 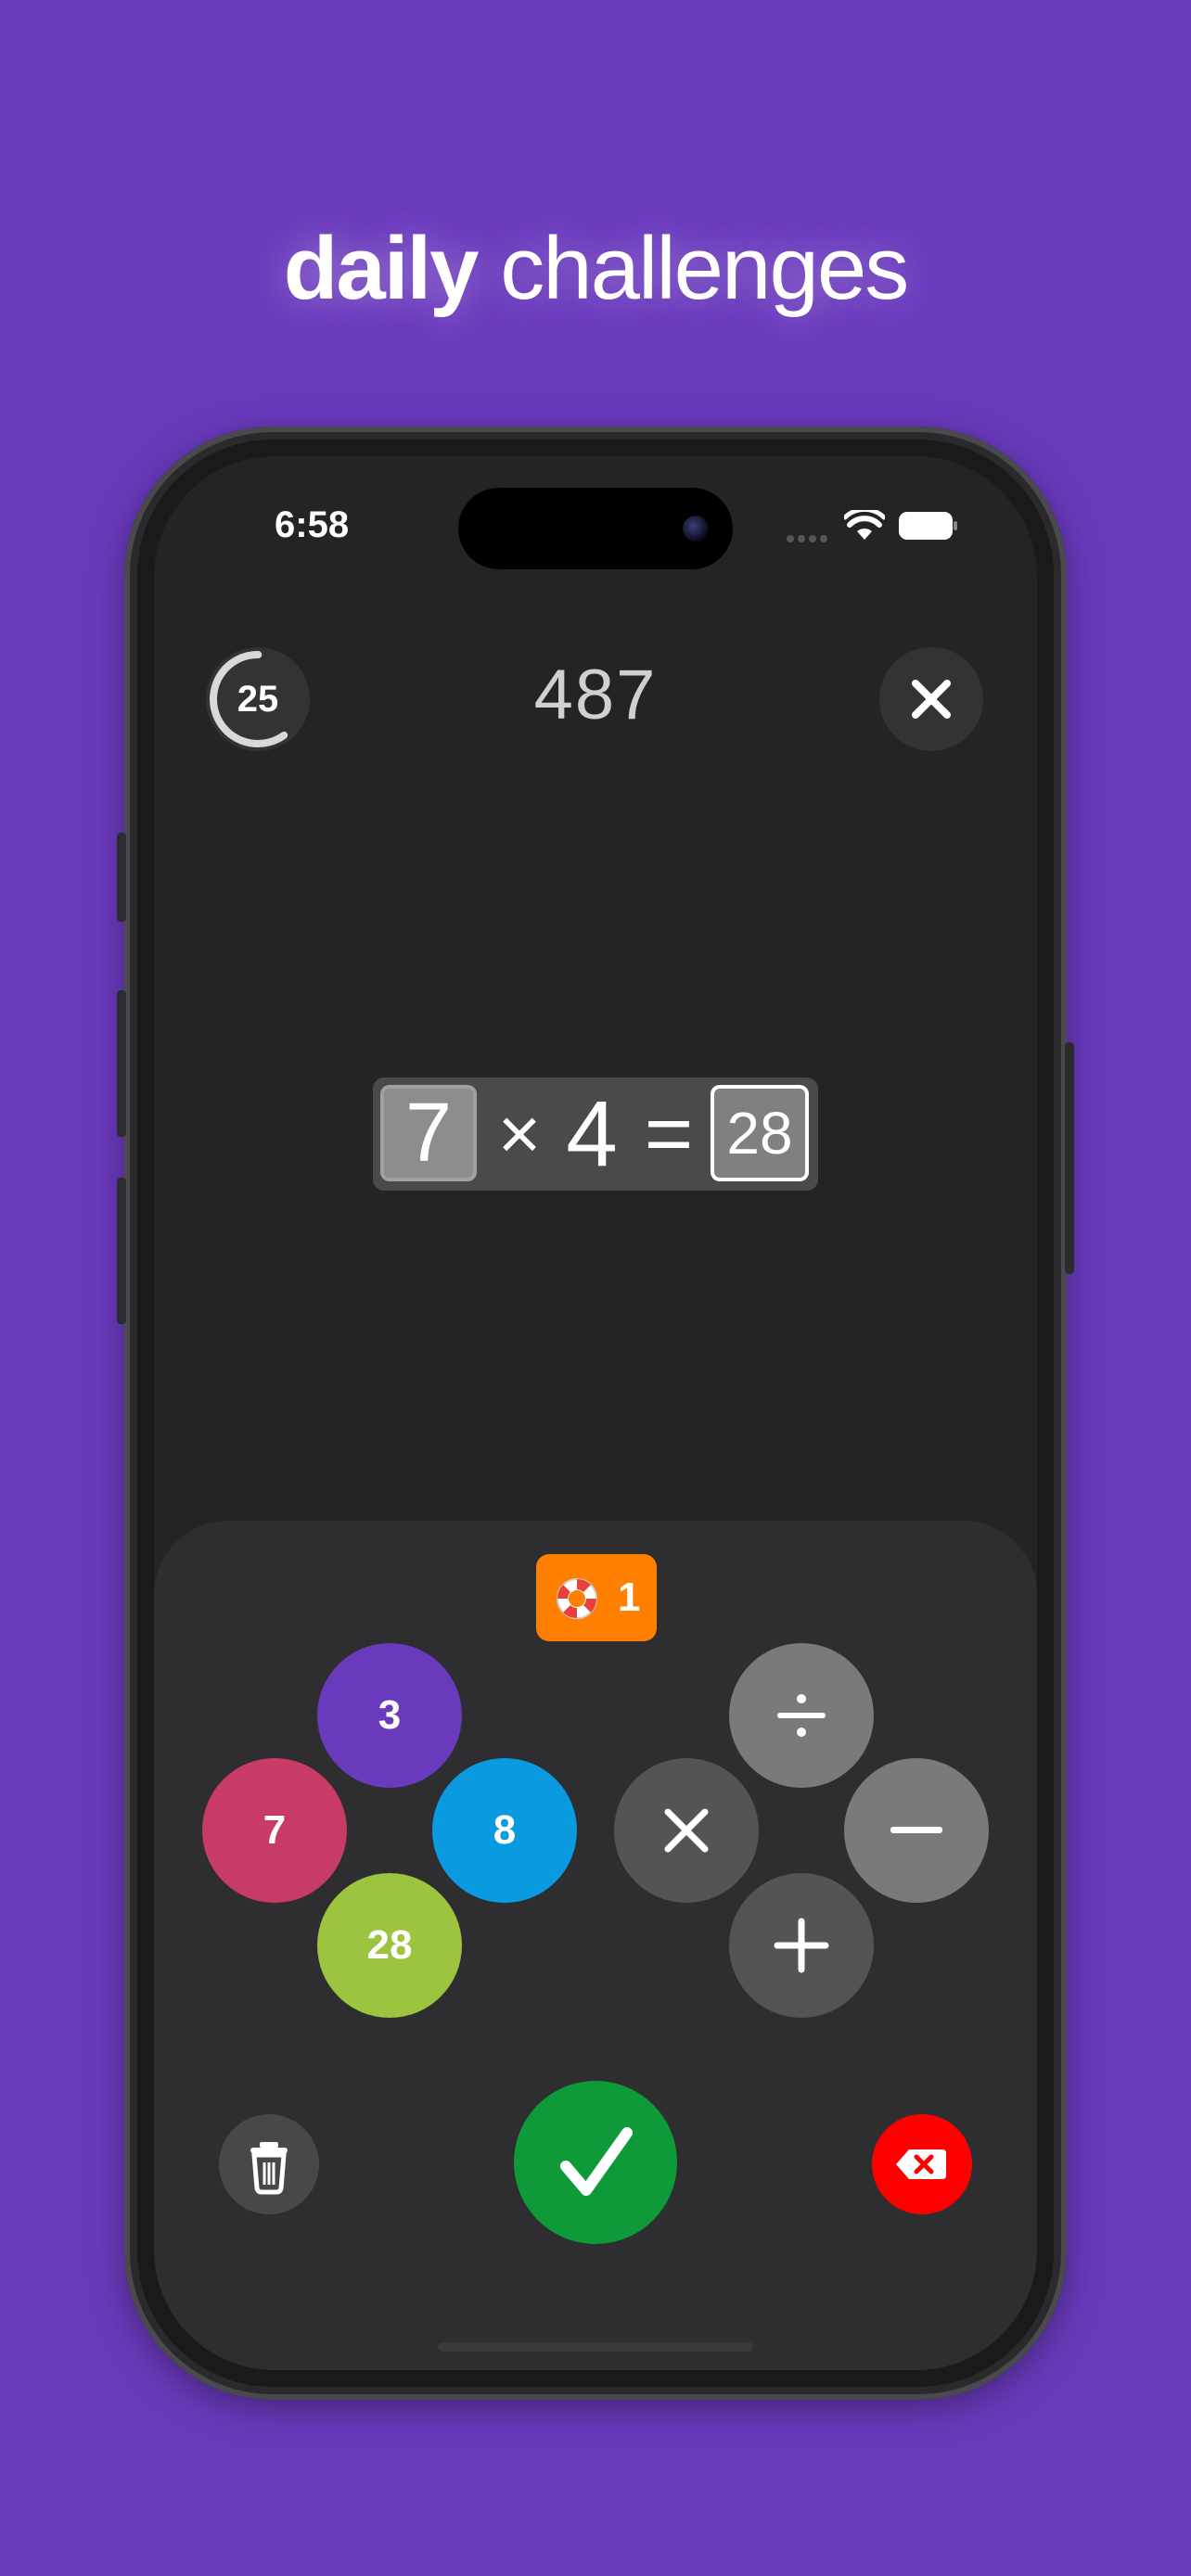 What do you see at coordinates (693, 268) in the screenshot?
I see `headline-light: challenges` at bounding box center [693, 268].